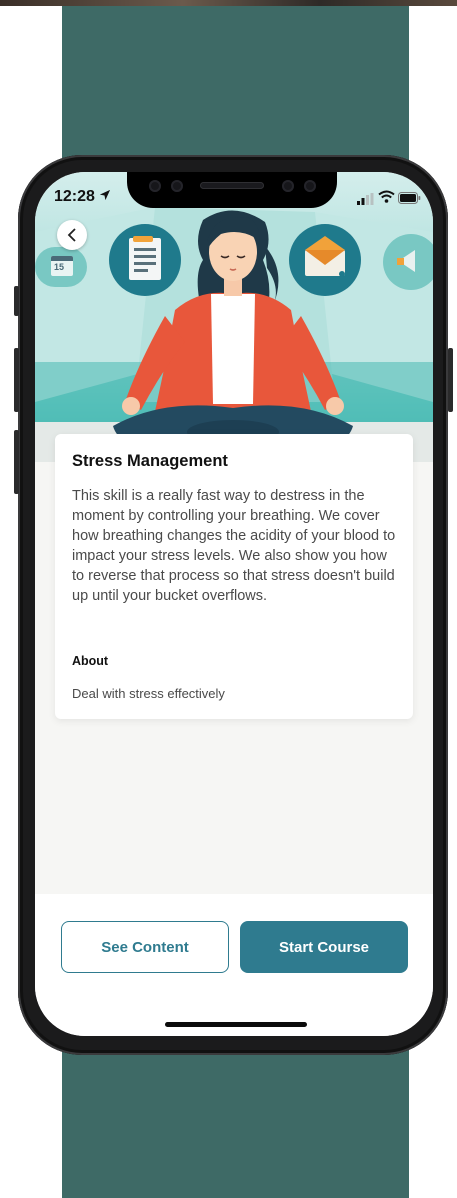  Describe the element at coordinates (310, 186) in the screenshot. I see `face-id-sensor` at that location.